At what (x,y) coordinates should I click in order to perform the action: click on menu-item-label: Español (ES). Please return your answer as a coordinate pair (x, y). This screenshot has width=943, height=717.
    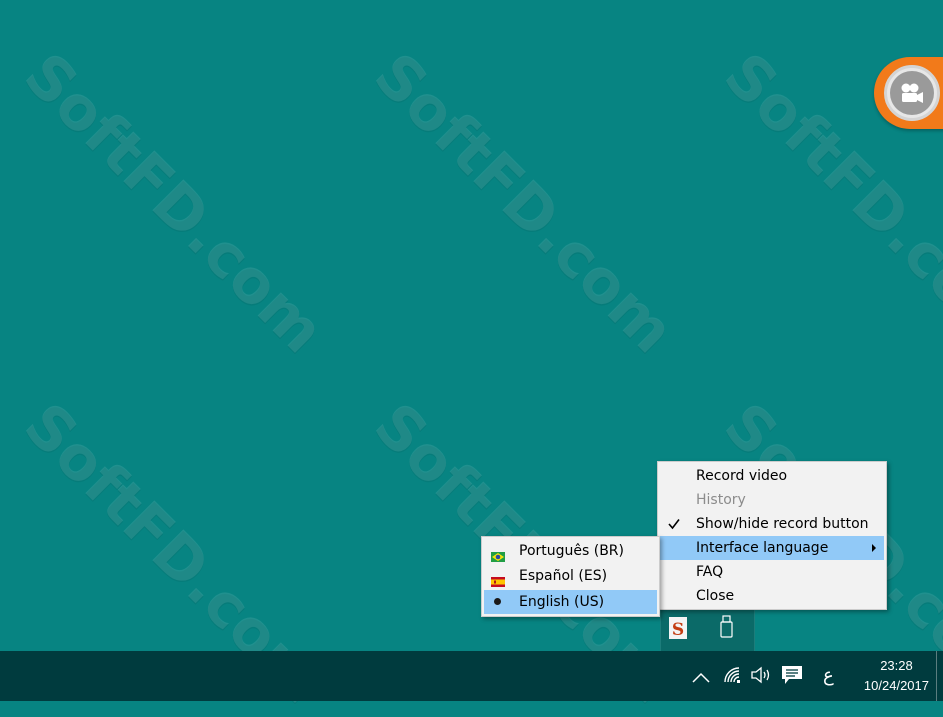
    Looking at the image, I should click on (563, 576).